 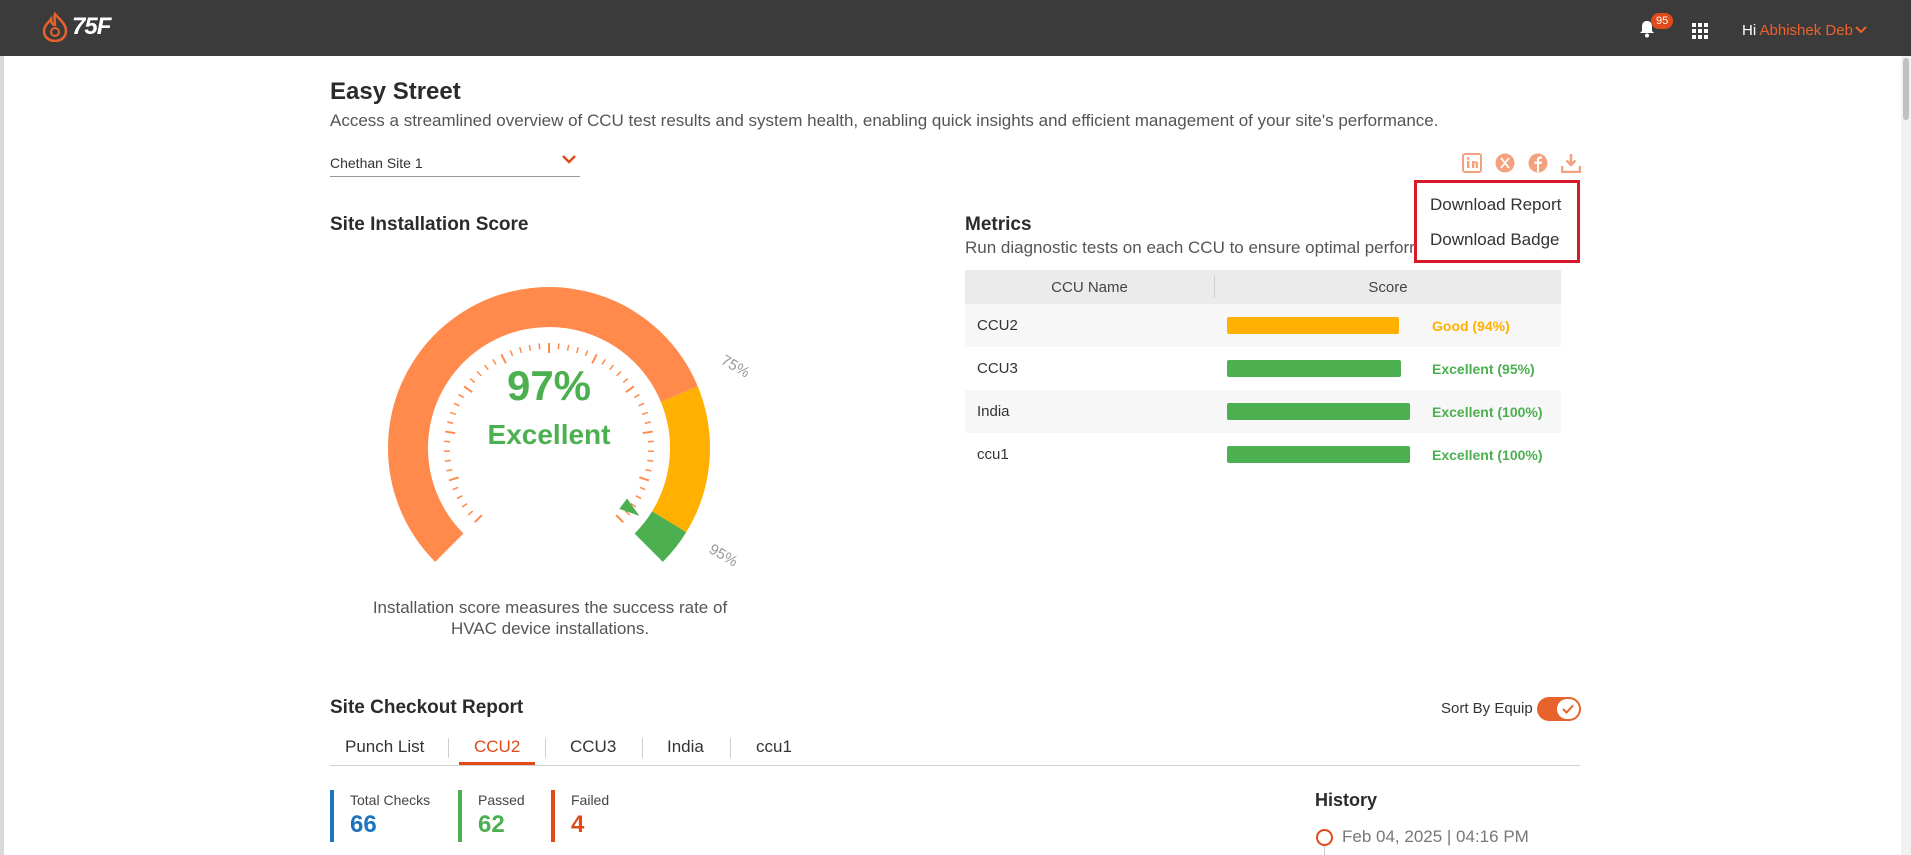 I want to click on history-timeline-line, so click(x=1324, y=850).